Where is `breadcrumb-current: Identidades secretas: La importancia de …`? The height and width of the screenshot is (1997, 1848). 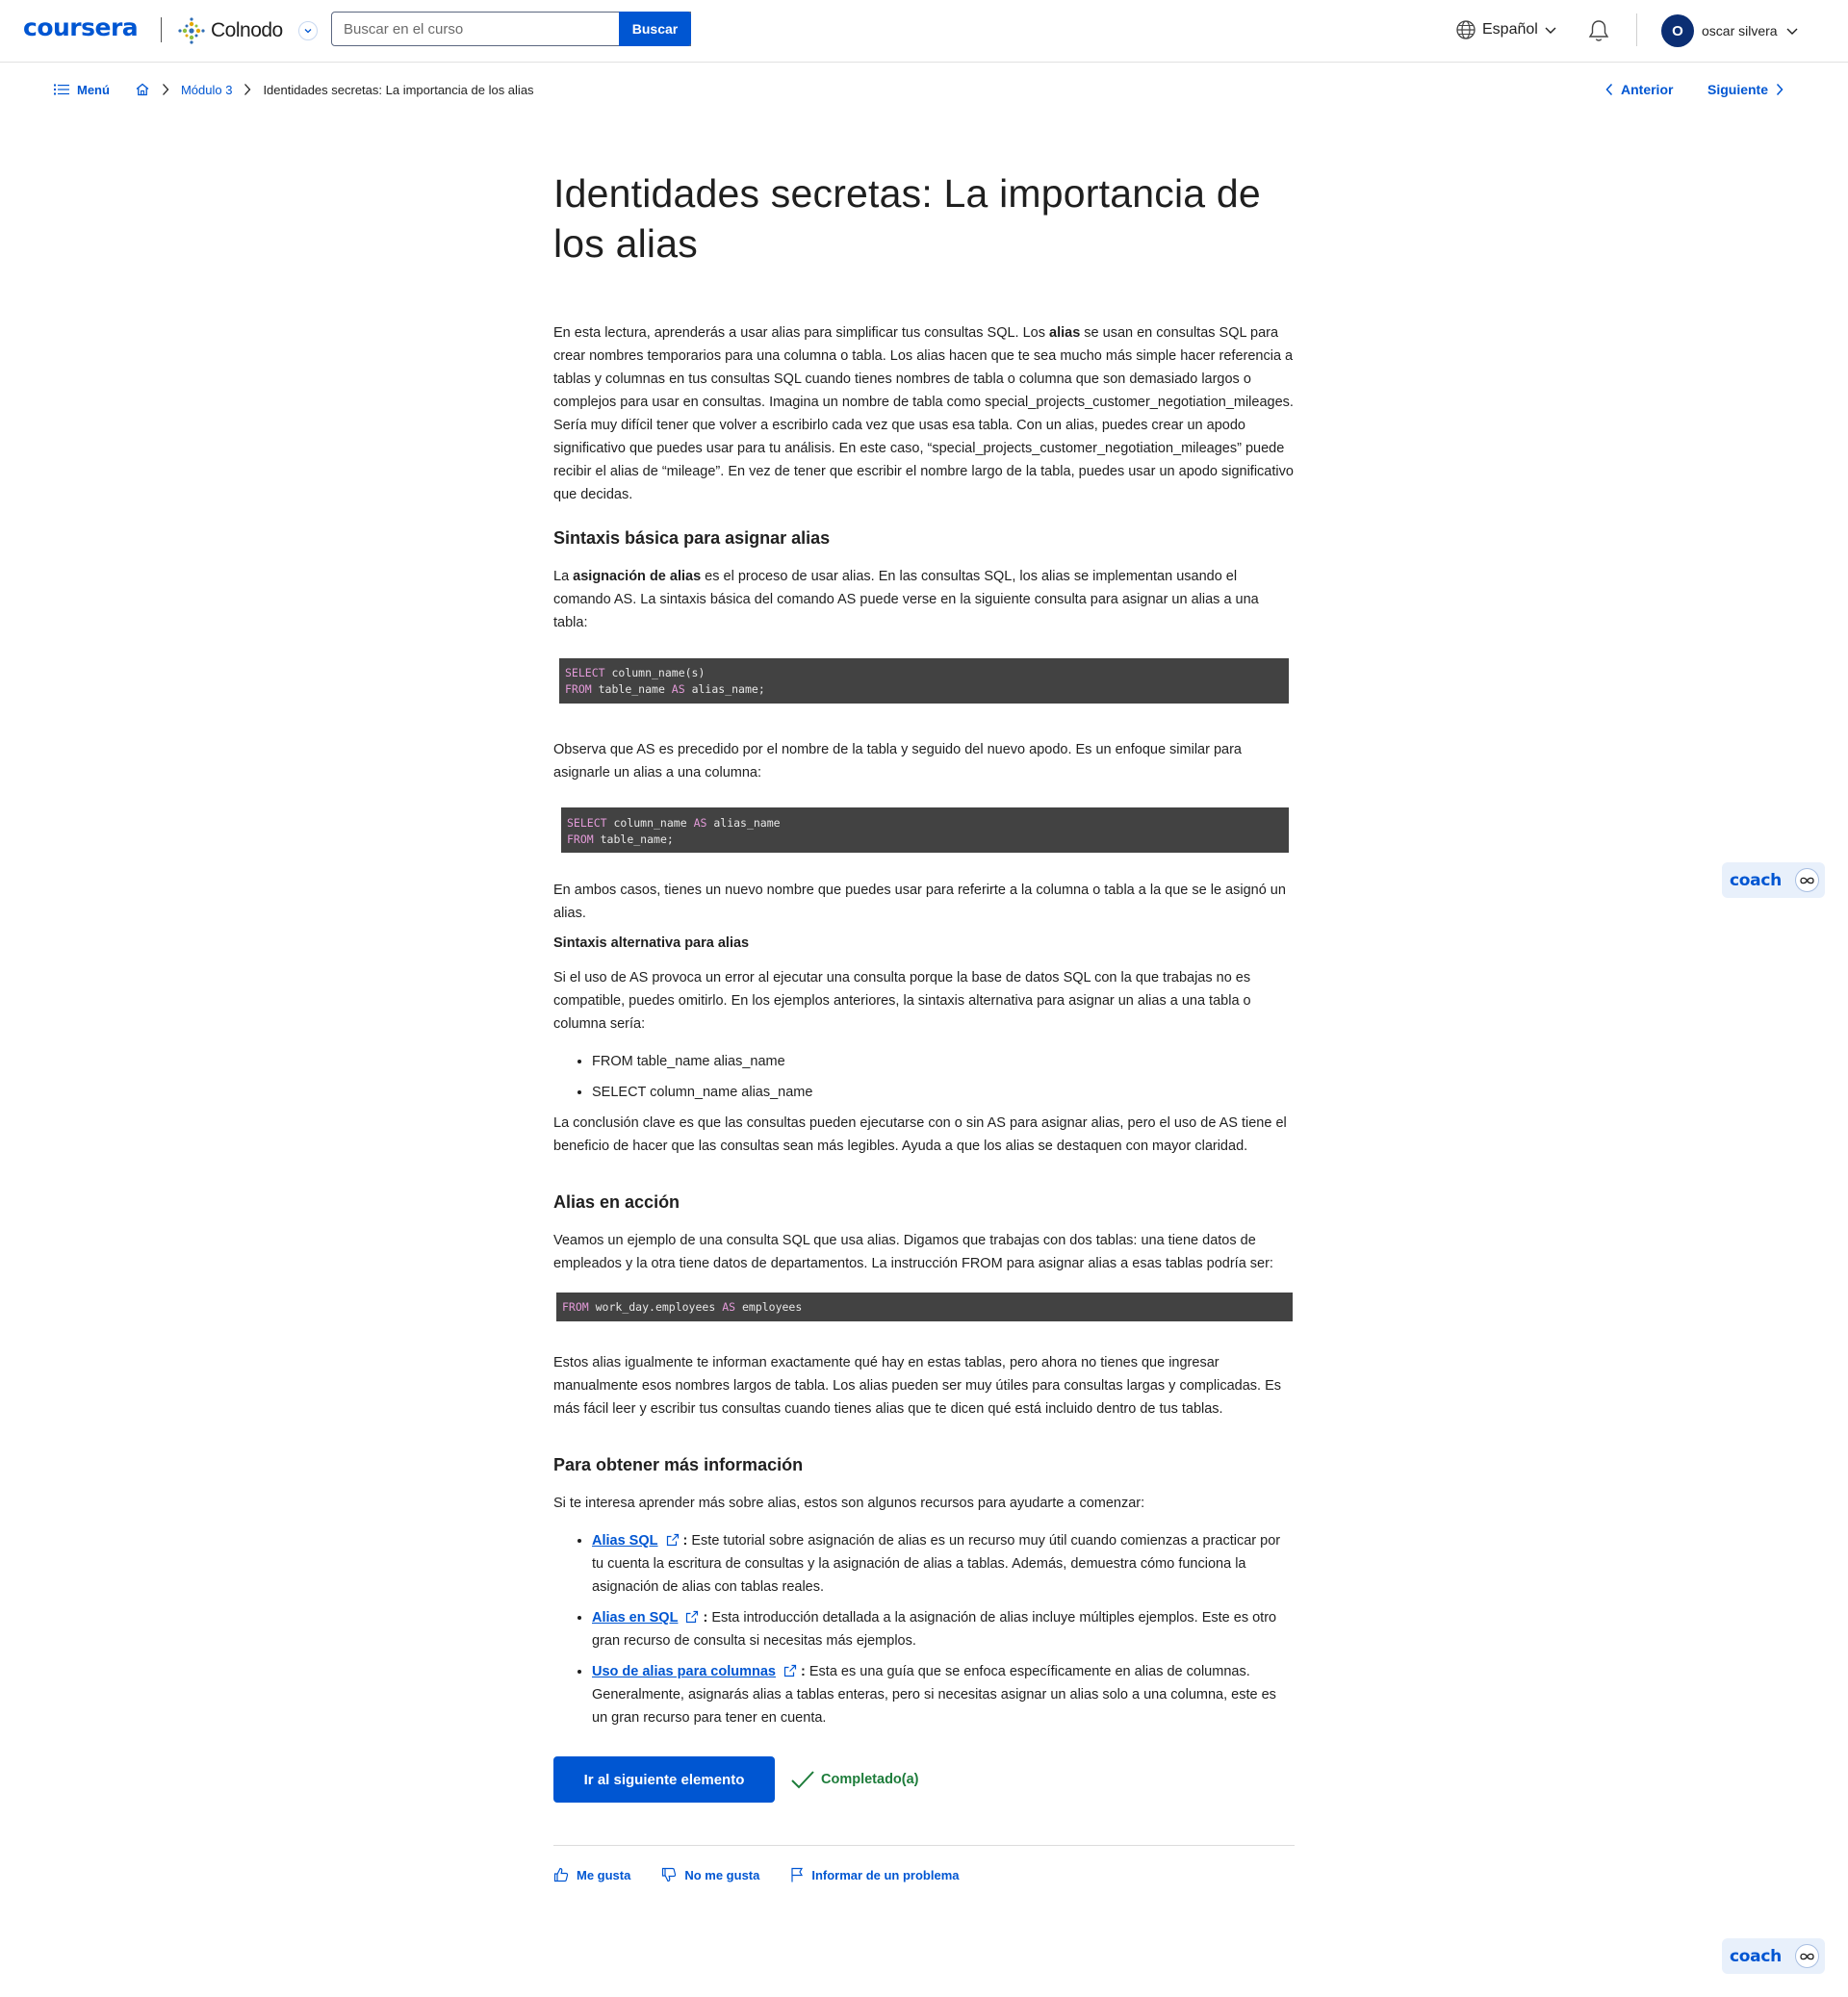 breadcrumb-current: Identidades secretas: La importancia de … is located at coordinates (398, 89).